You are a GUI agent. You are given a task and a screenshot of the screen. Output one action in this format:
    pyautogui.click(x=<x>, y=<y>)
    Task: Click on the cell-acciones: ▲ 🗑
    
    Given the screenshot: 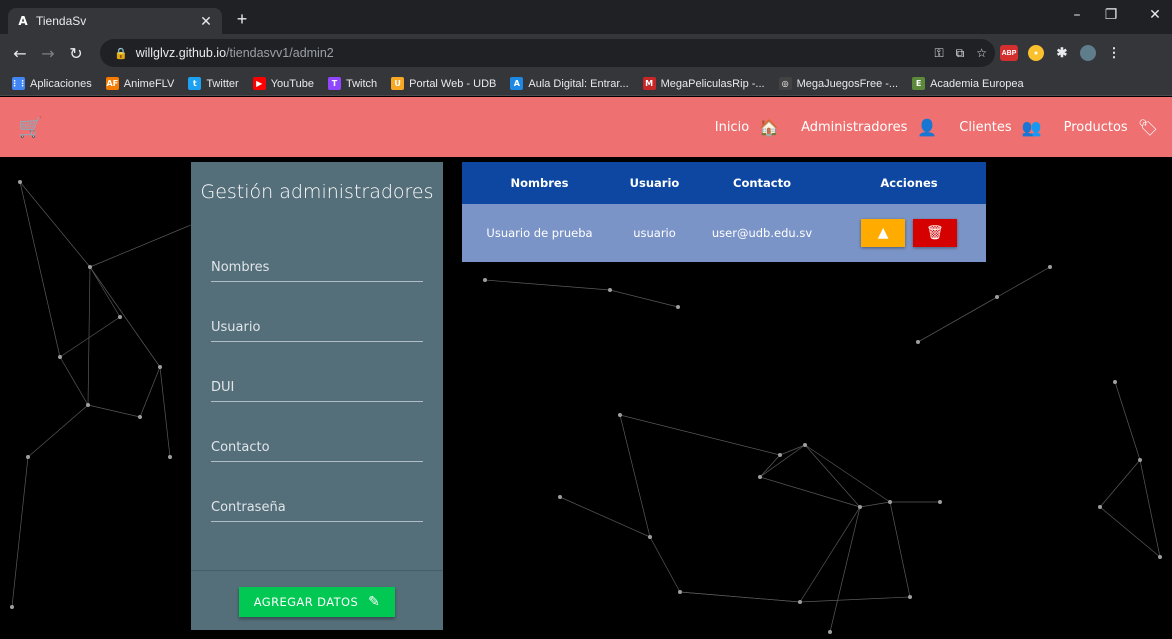 What is the action you would take?
    pyautogui.click(x=909, y=233)
    